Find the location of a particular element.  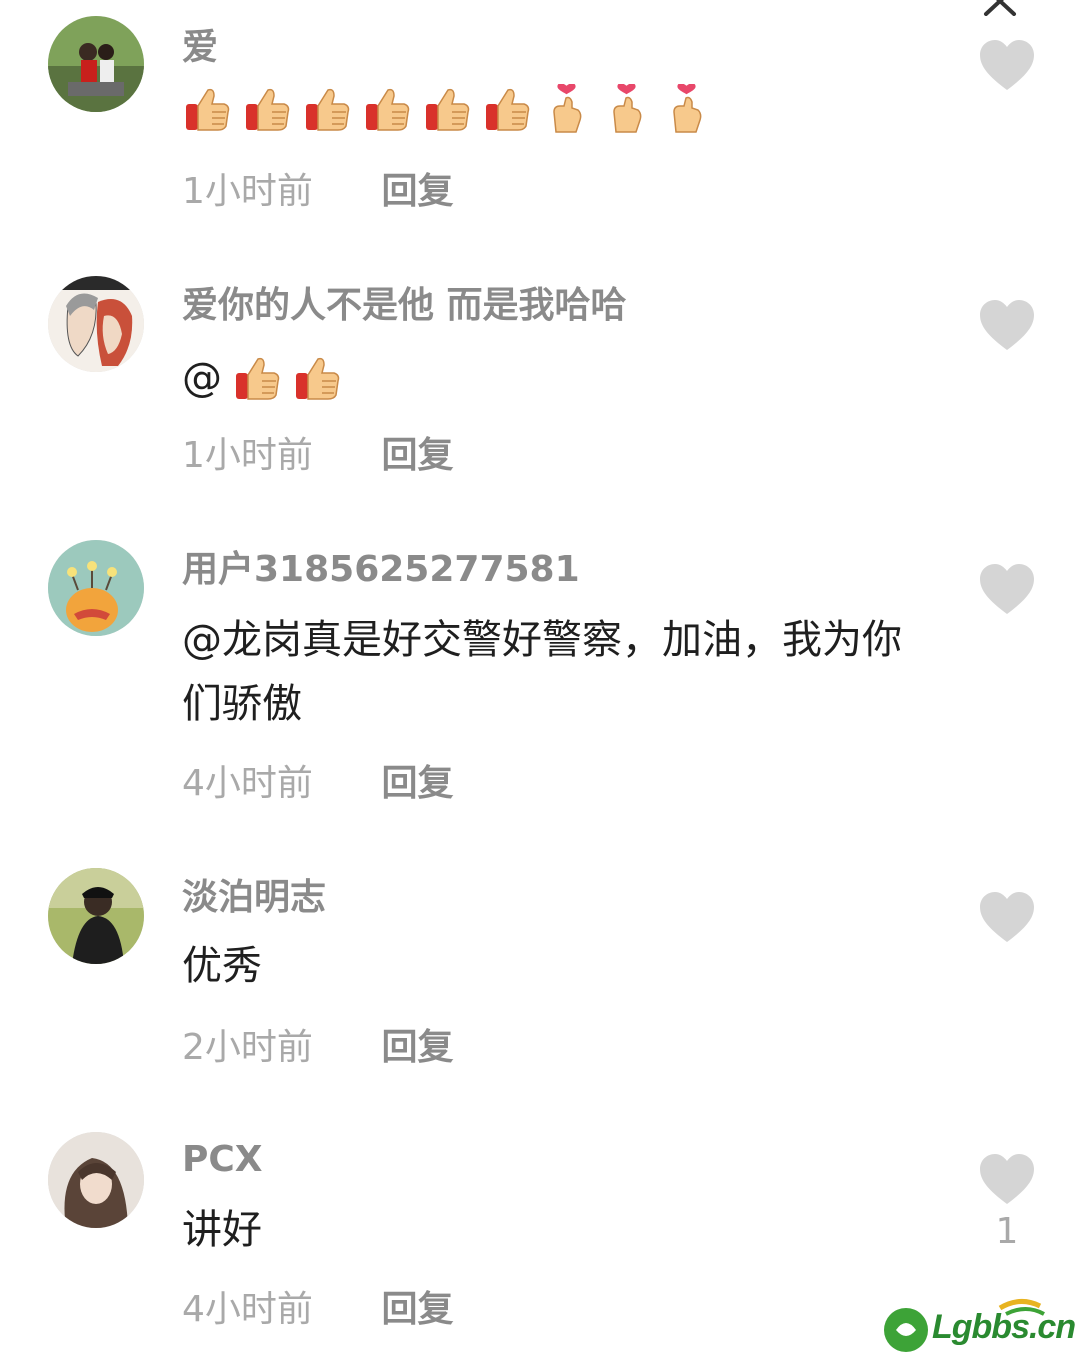

comment-content: @龙岗真是好交警好警察，加油，我为你们骄傲 is located at coordinates (542, 672).